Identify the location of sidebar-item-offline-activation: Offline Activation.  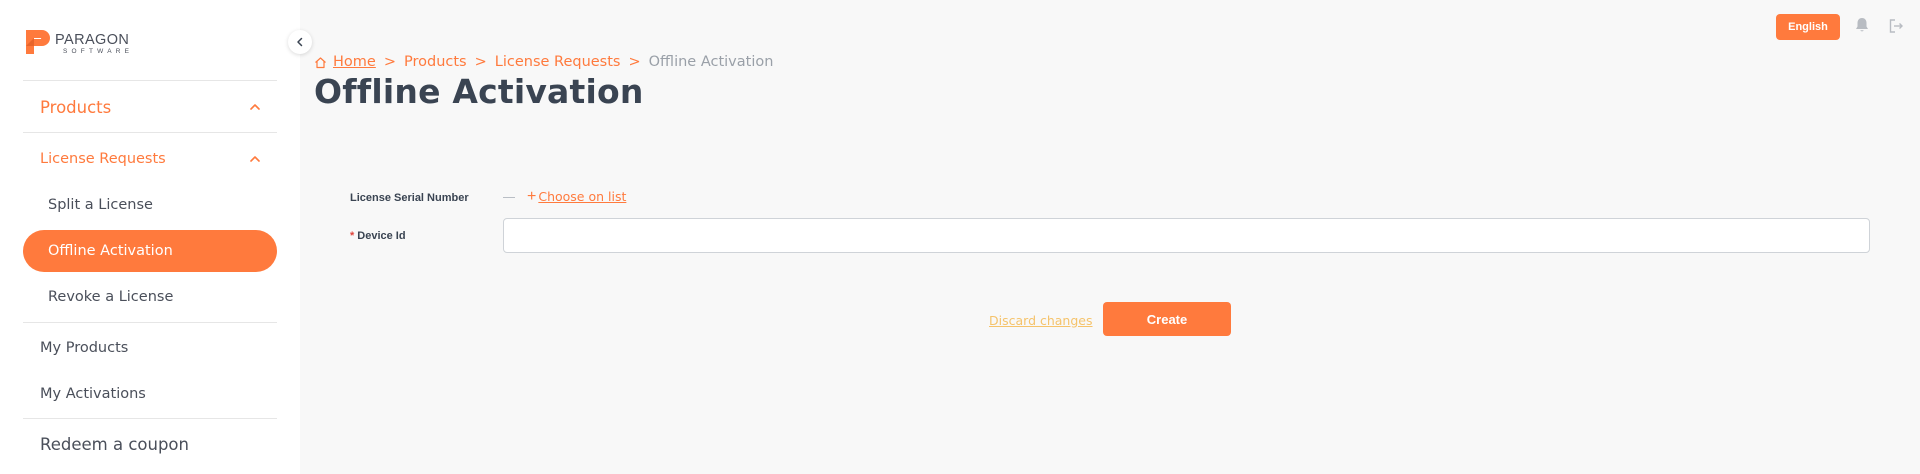
(150, 251).